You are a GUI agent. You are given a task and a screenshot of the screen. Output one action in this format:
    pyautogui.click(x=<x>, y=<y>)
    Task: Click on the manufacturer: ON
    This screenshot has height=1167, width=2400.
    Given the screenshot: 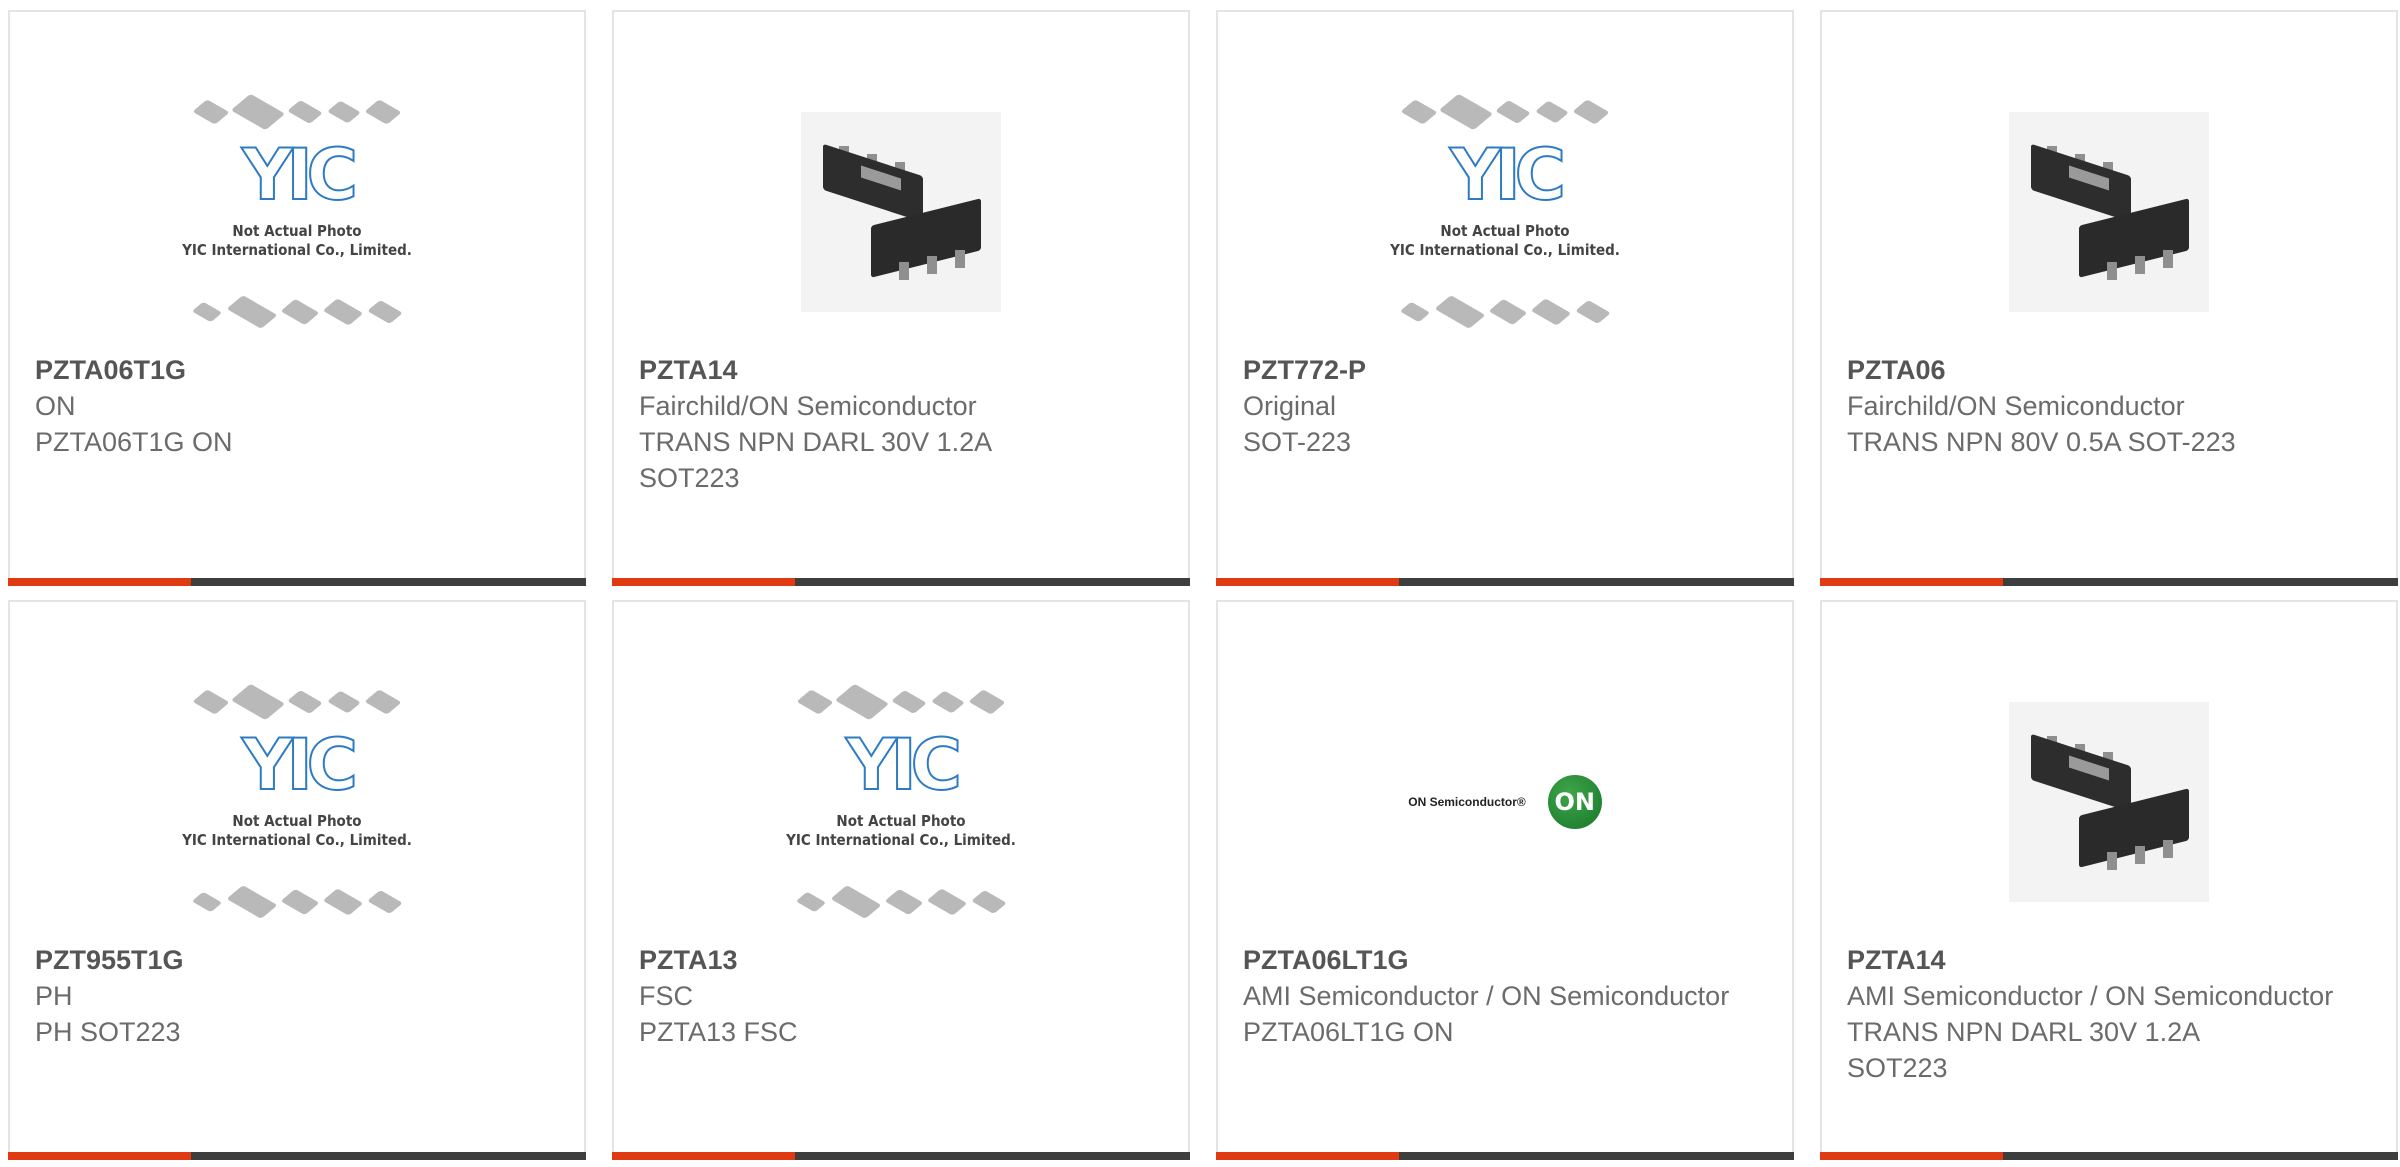 What is the action you would take?
    pyautogui.click(x=55, y=406)
    